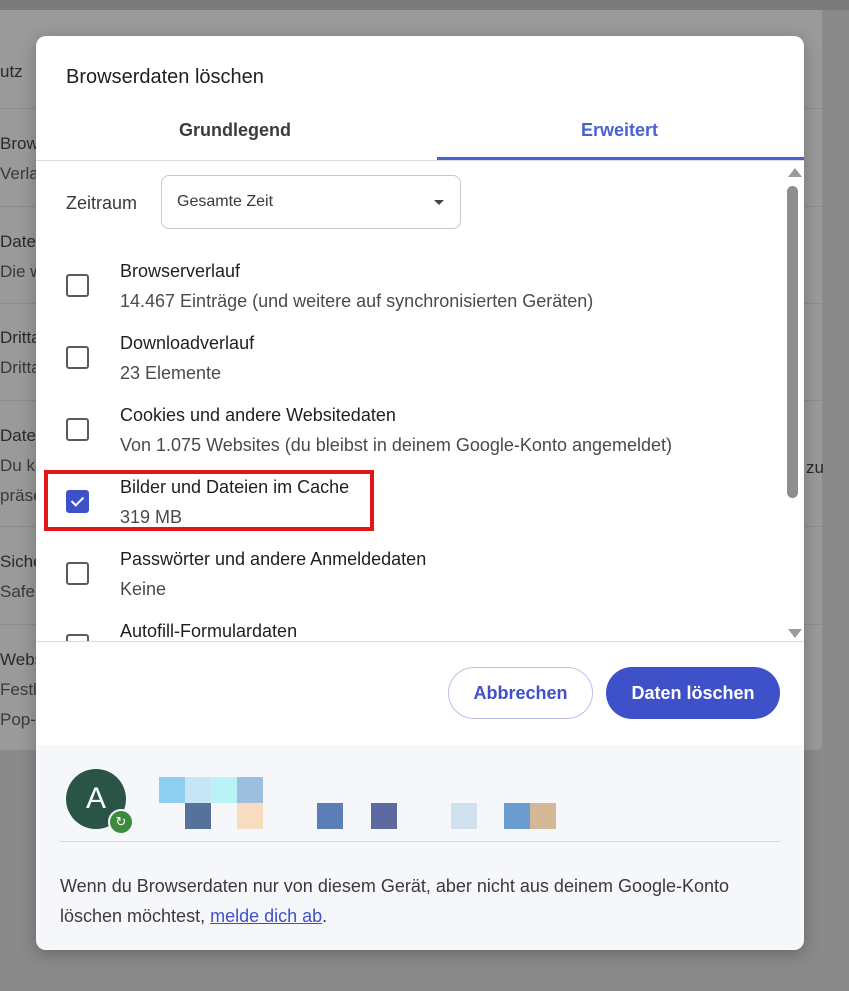 The width and height of the screenshot is (849, 991). I want to click on scroll-down-icon, so click(795, 633).